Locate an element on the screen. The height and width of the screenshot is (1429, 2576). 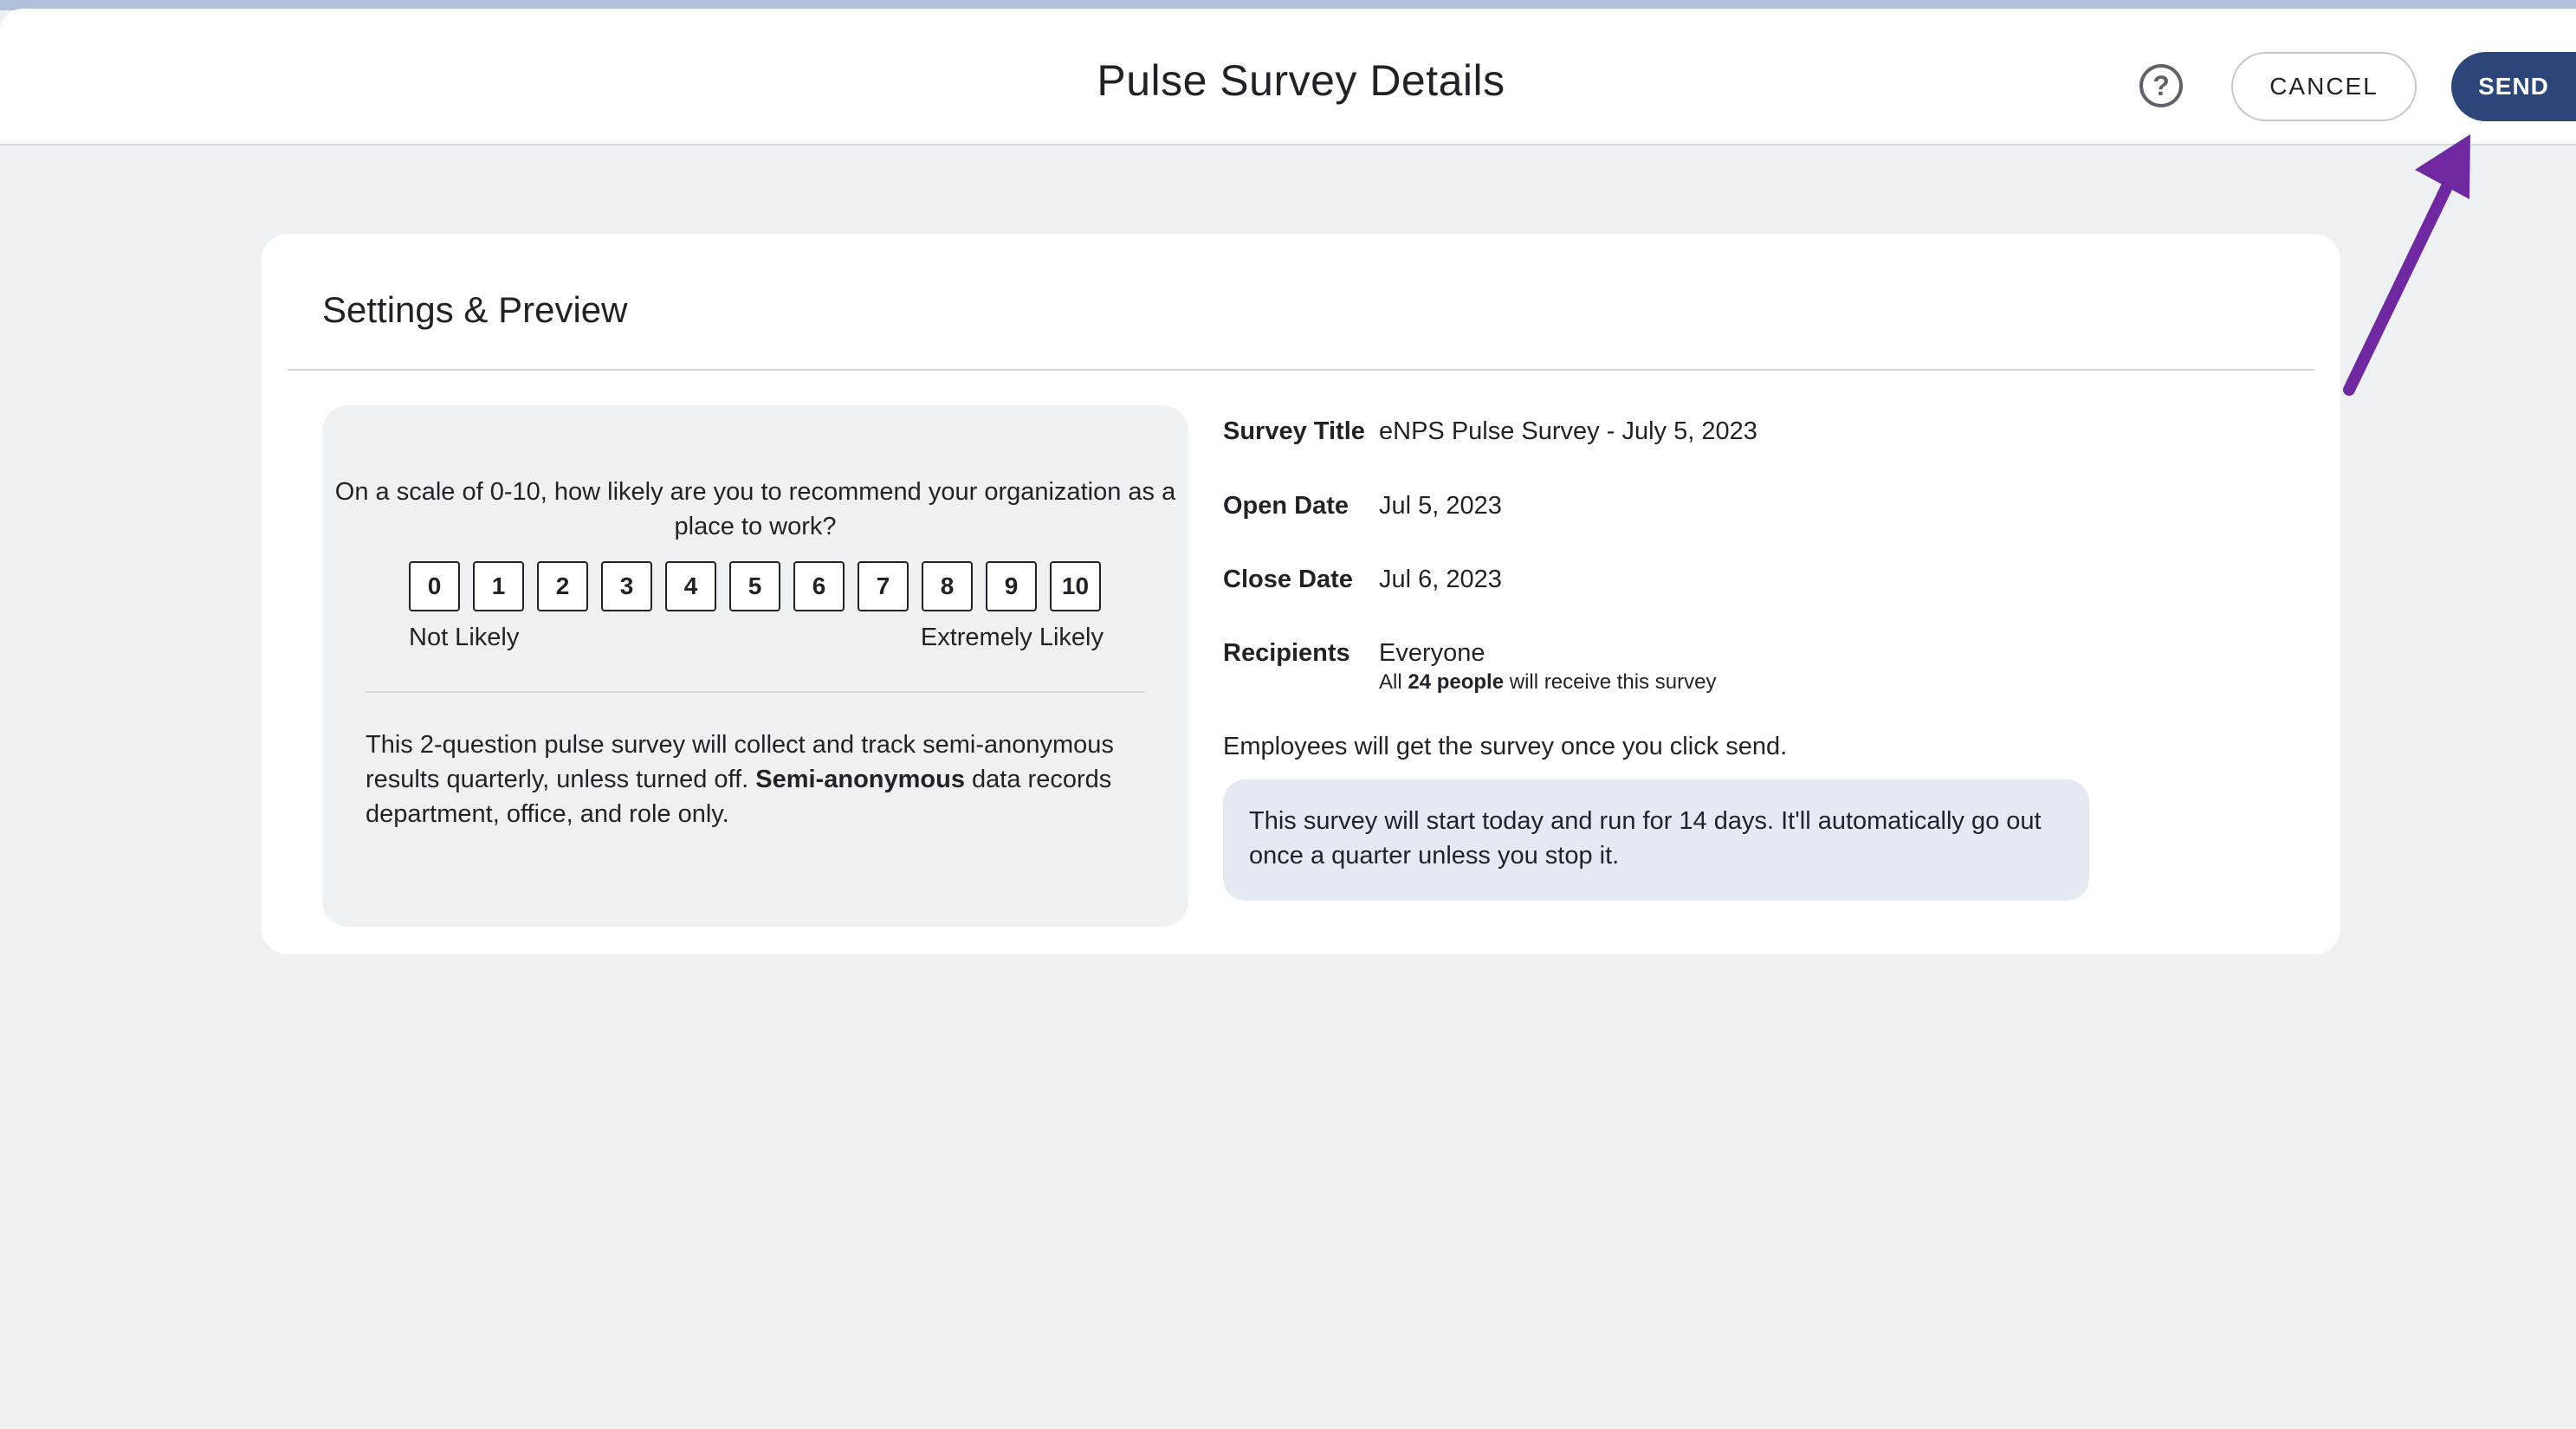
rating-scale: 0 1 2 3 4 5 6 7 8 9 10 is located at coordinates (755, 586).